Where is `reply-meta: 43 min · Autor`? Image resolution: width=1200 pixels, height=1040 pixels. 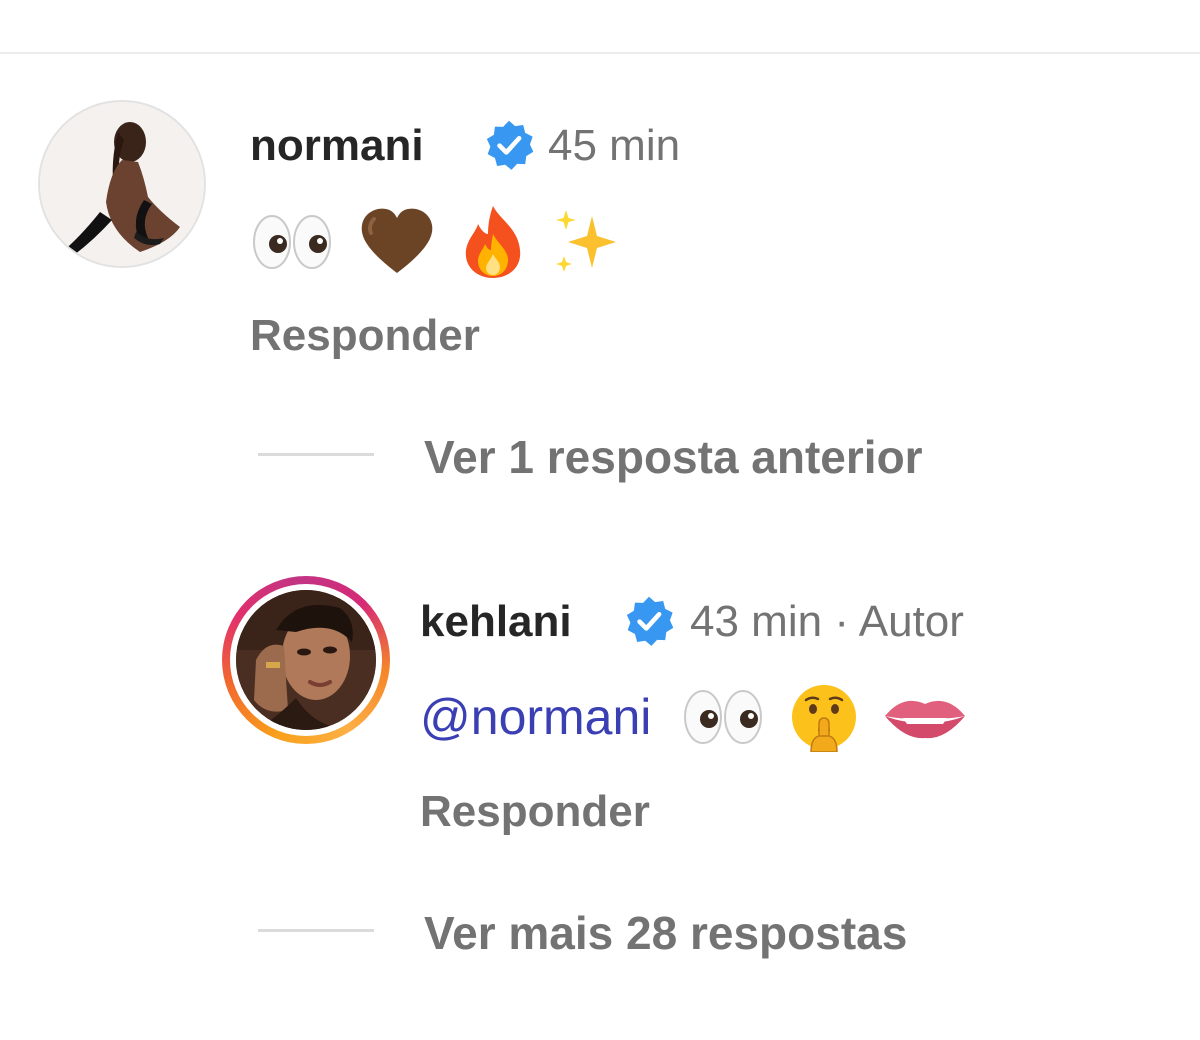 reply-meta: 43 min · Autor is located at coordinates (827, 622).